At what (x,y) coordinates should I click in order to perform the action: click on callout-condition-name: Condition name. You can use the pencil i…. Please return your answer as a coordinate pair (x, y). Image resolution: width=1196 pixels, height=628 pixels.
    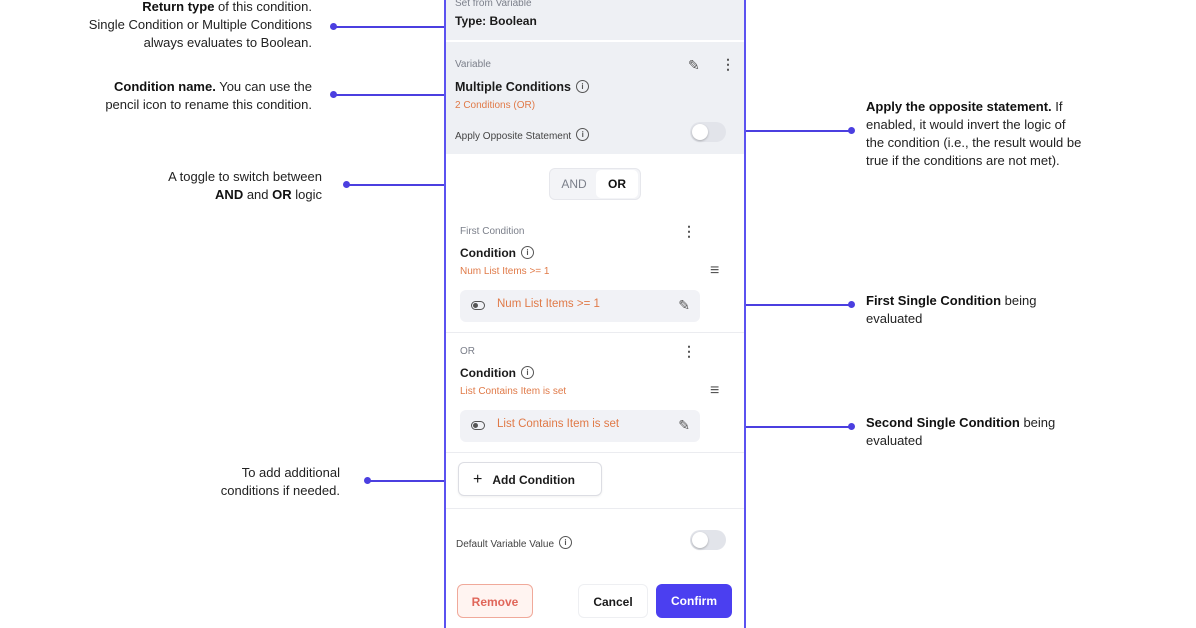
    Looking at the image, I should click on (208, 95).